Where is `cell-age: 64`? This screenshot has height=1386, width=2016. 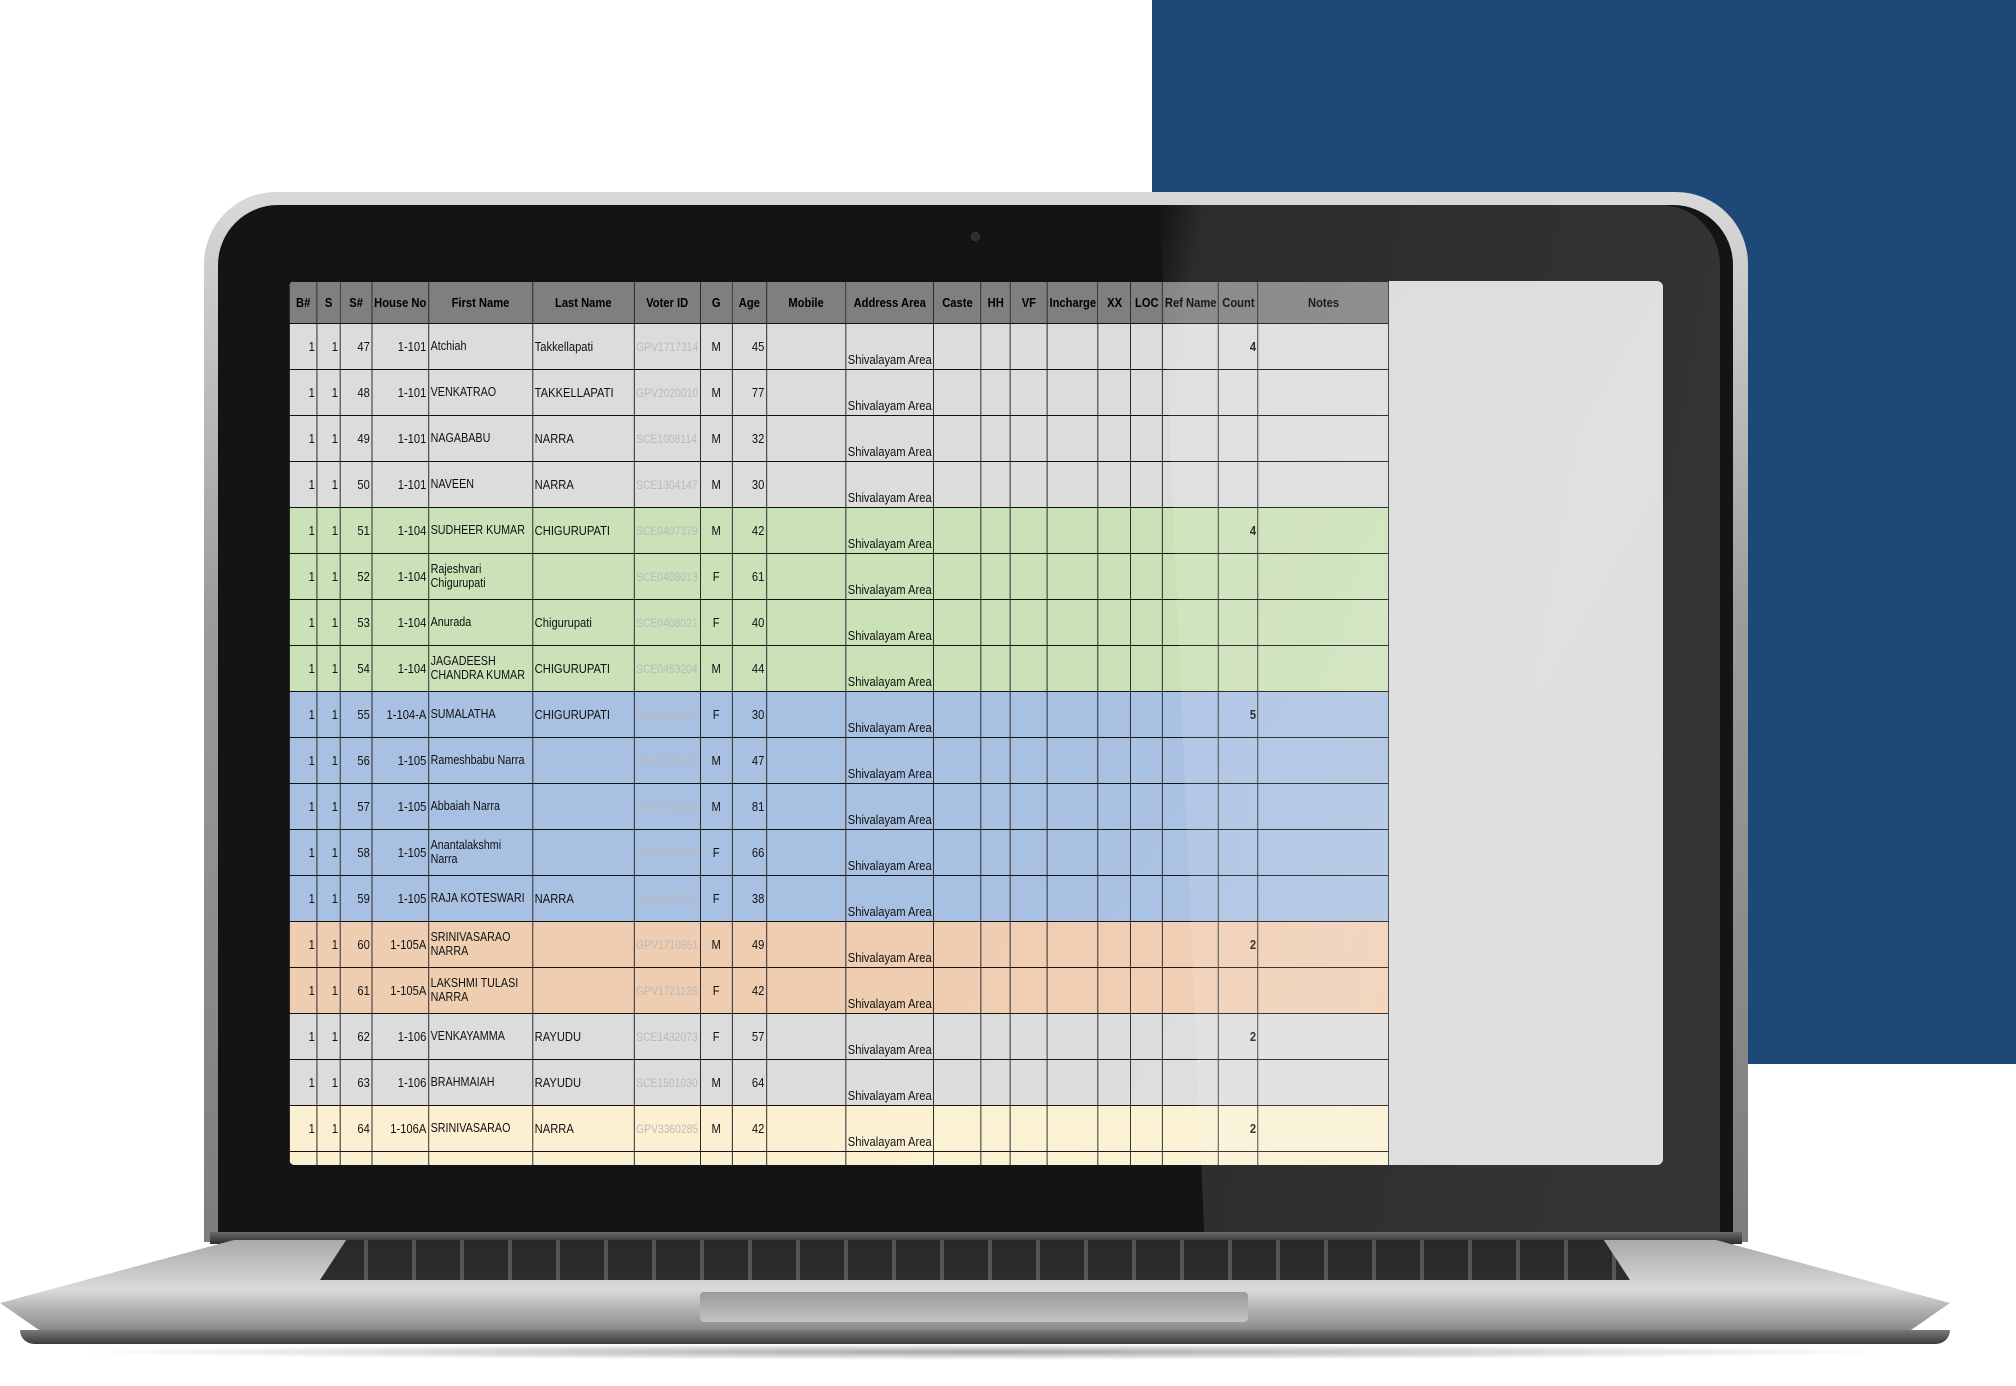 cell-age: 64 is located at coordinates (749, 1082).